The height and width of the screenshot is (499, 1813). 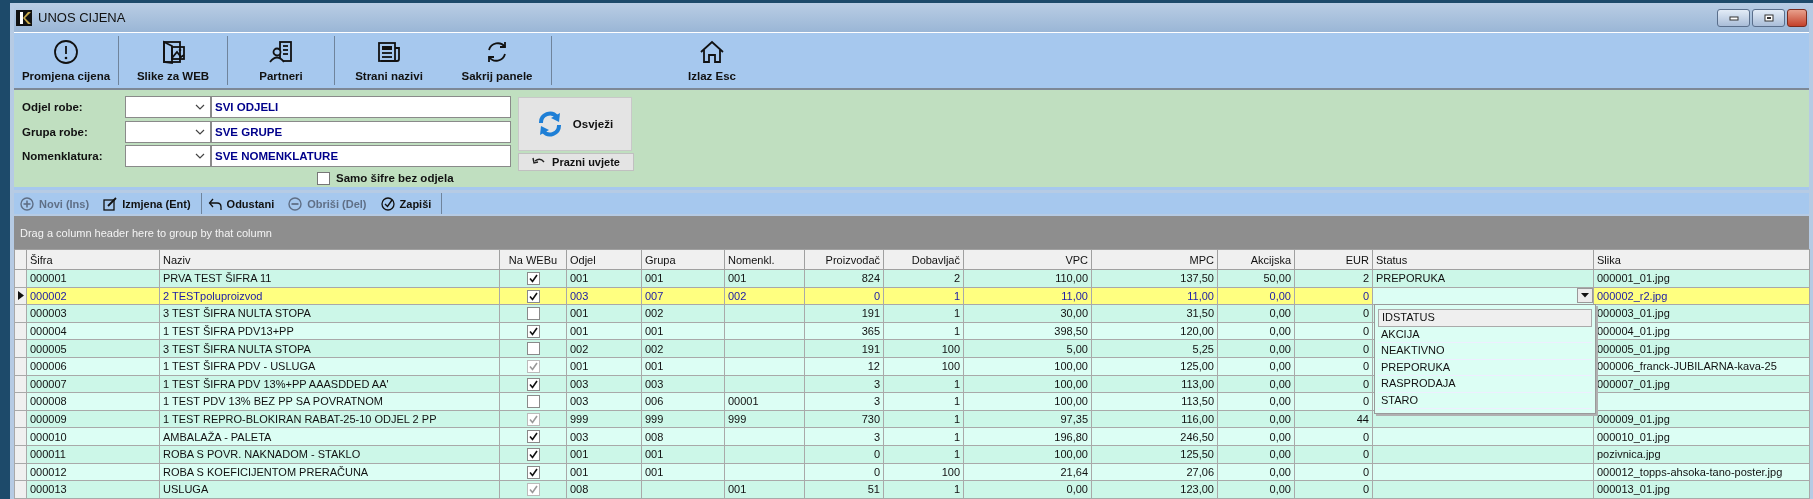 What do you see at coordinates (912, 419) in the screenshot?
I see `table-row: 000009 1 TEST REPRO-BLOKIRAN RABAT-25-10 ODJEL 2 PP 999 999 999 730 1 97,35 116,00 0,00 44 000009_01.jpg` at bounding box center [912, 419].